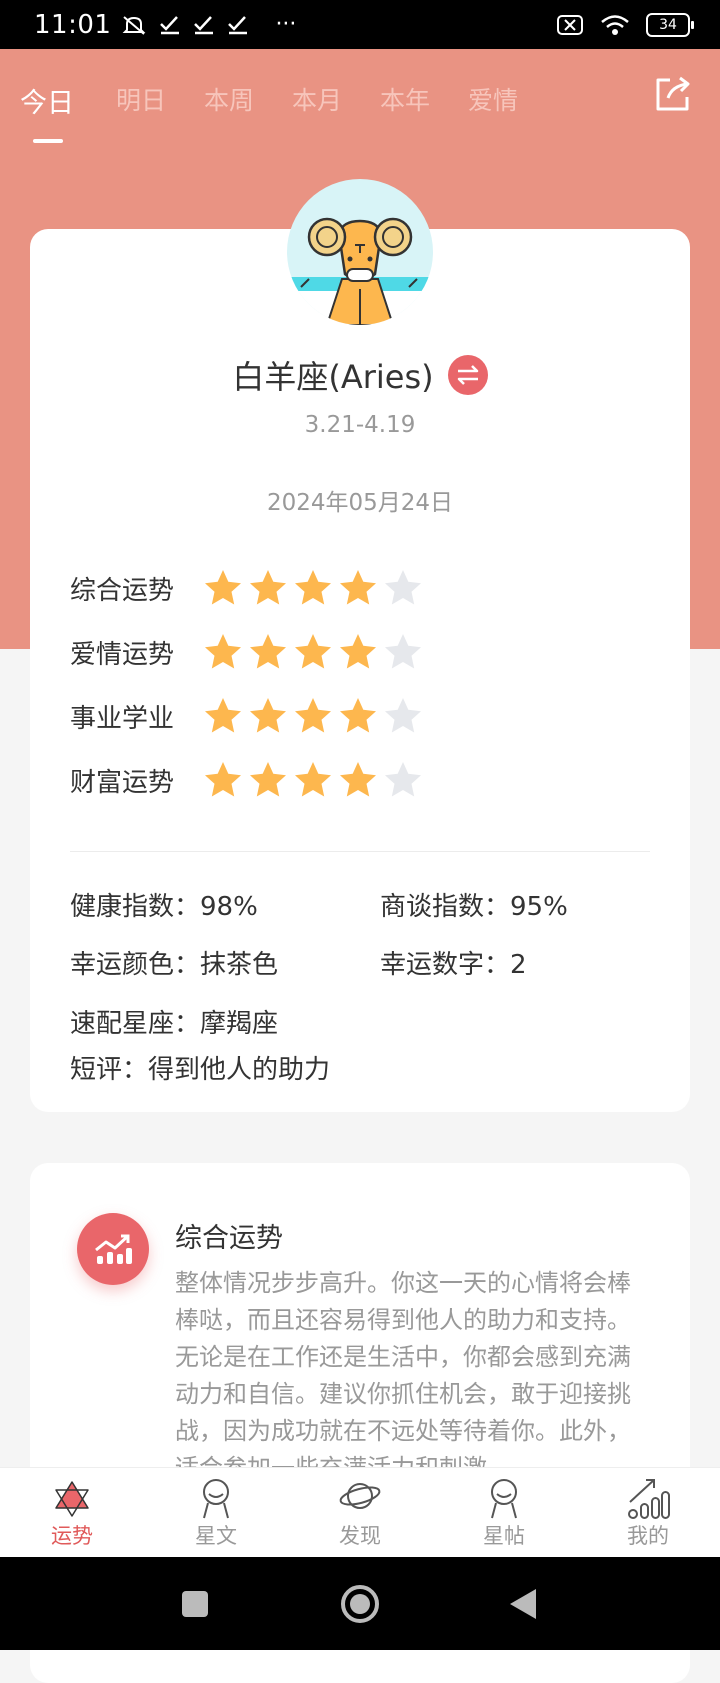  I want to click on more-notifications-indicator: ···, so click(286, 24).